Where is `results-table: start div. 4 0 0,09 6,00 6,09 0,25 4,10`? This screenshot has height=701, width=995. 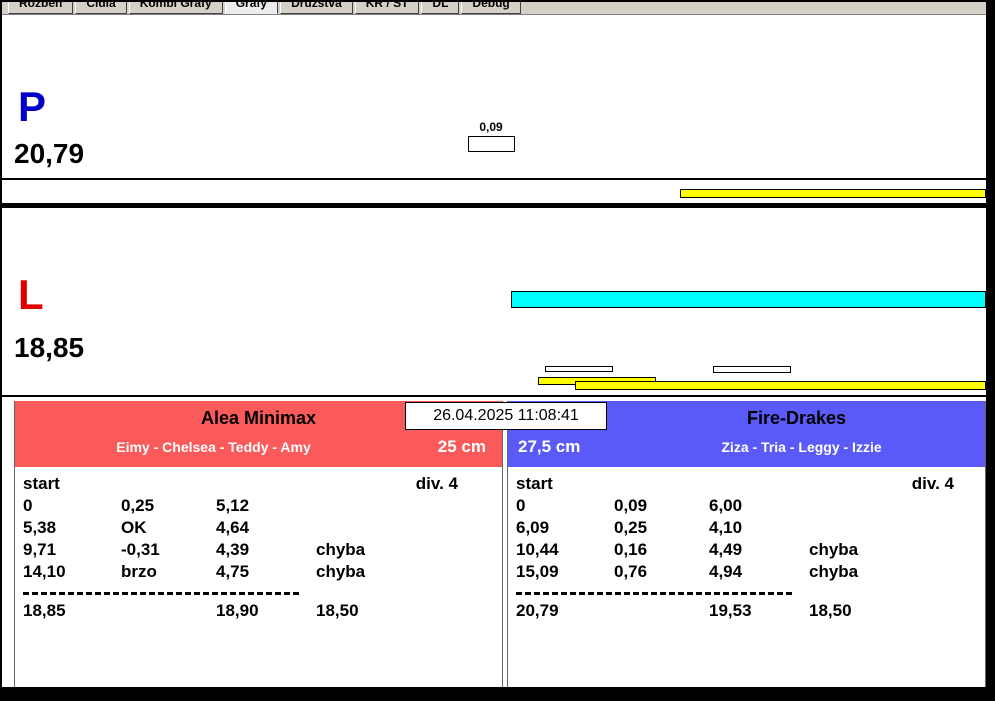 results-table: start div. 4 0 0,09 6,00 6,09 0,25 4,10 is located at coordinates (746, 544).